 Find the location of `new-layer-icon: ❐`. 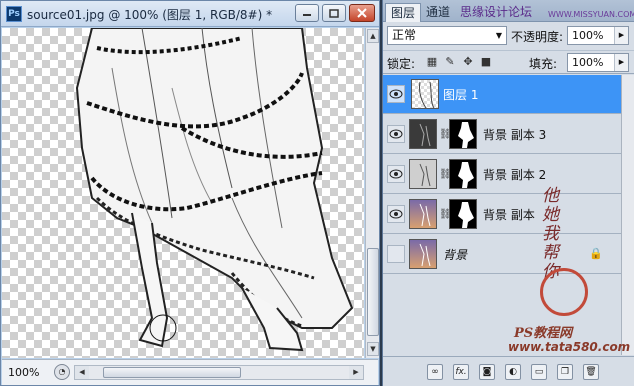

new-layer-icon: ❐ is located at coordinates (565, 372).